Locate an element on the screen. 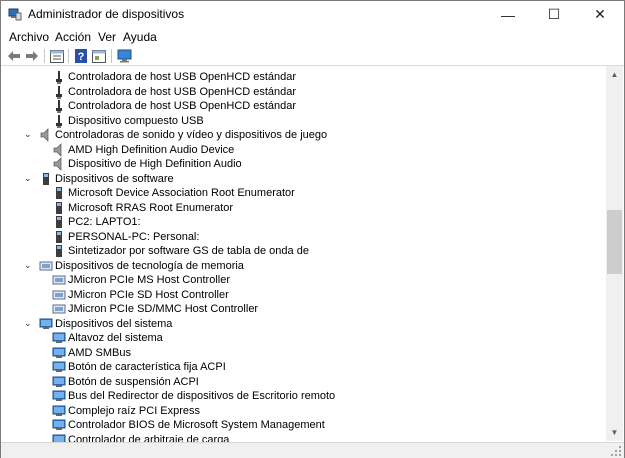 The image size is (625, 458). tree-item: PC2: LAPTO1: is located at coordinates (302, 222).